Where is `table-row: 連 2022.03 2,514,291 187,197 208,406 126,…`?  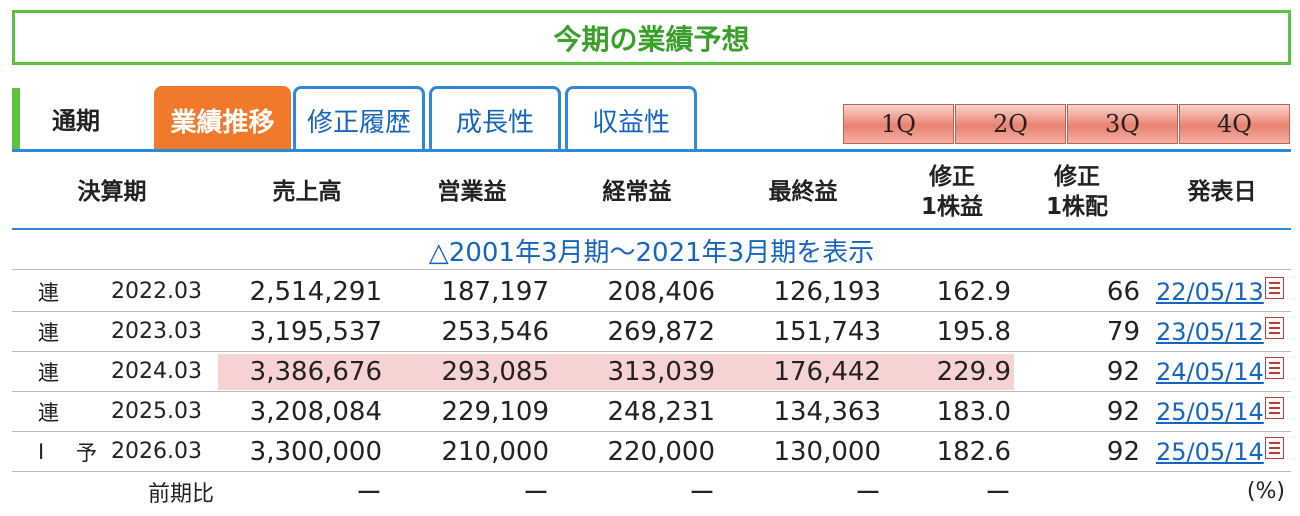 table-row: 連 2022.03 2,514,291 187,197 208,406 126,… is located at coordinates (651, 292).